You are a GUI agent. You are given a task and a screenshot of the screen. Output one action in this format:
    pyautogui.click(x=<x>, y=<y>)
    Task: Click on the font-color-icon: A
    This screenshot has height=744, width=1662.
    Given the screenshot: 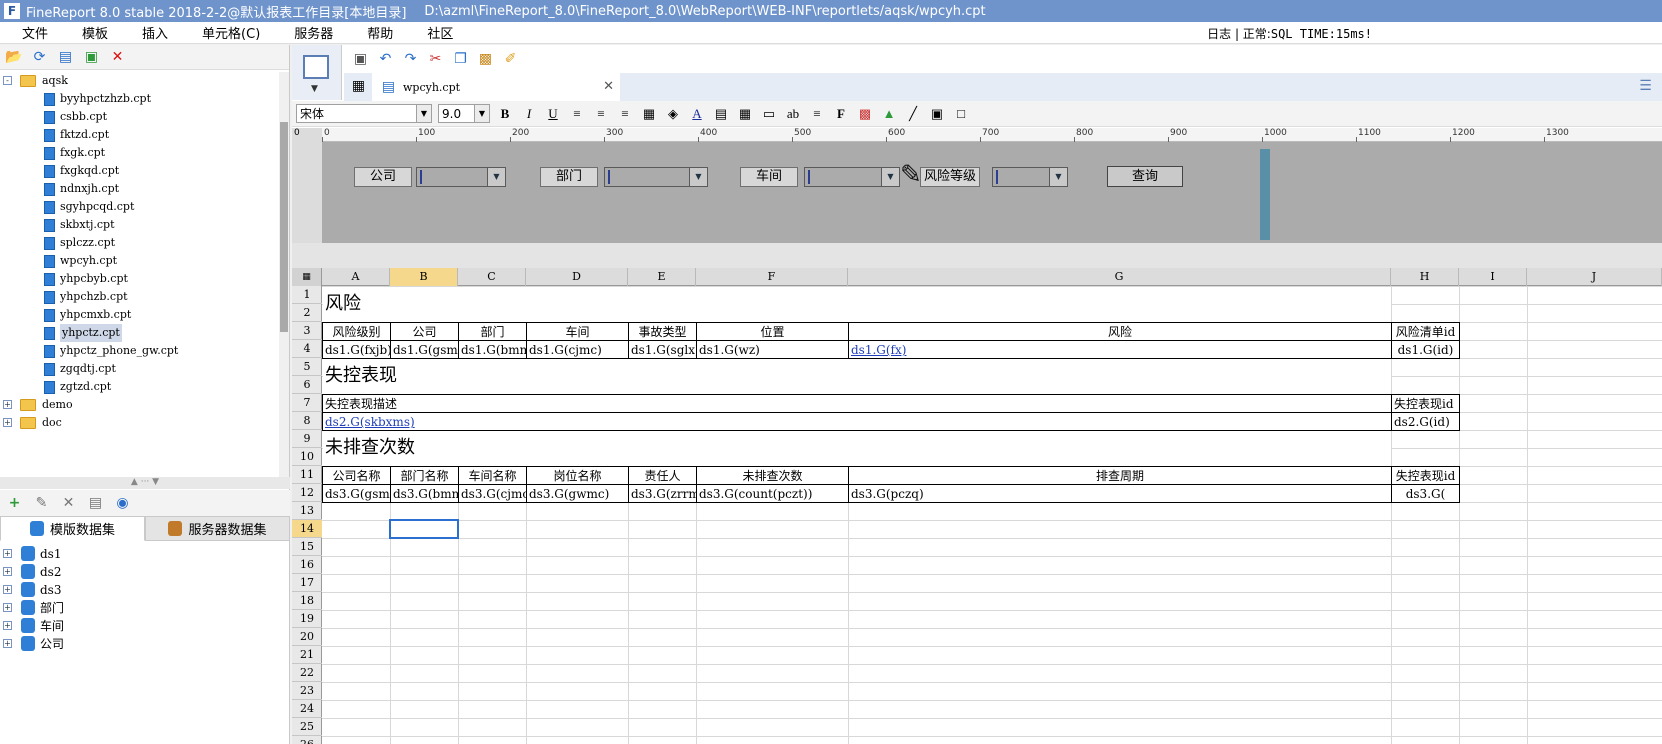 What is the action you would take?
    pyautogui.click(x=697, y=114)
    